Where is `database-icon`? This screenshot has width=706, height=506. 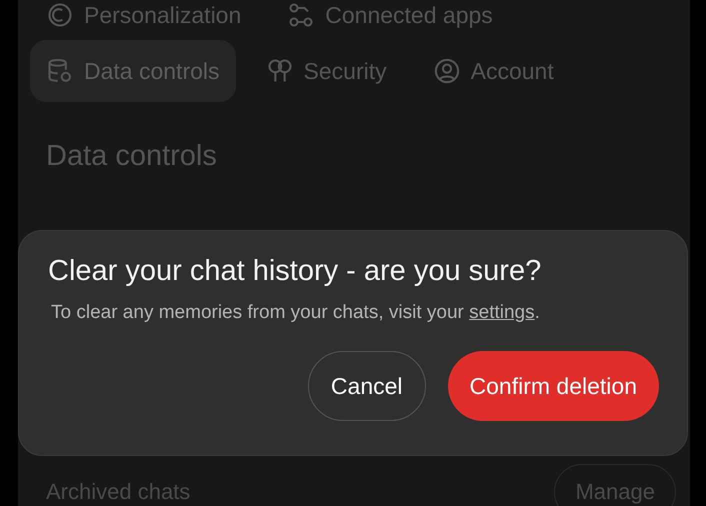 database-icon is located at coordinates (60, 71).